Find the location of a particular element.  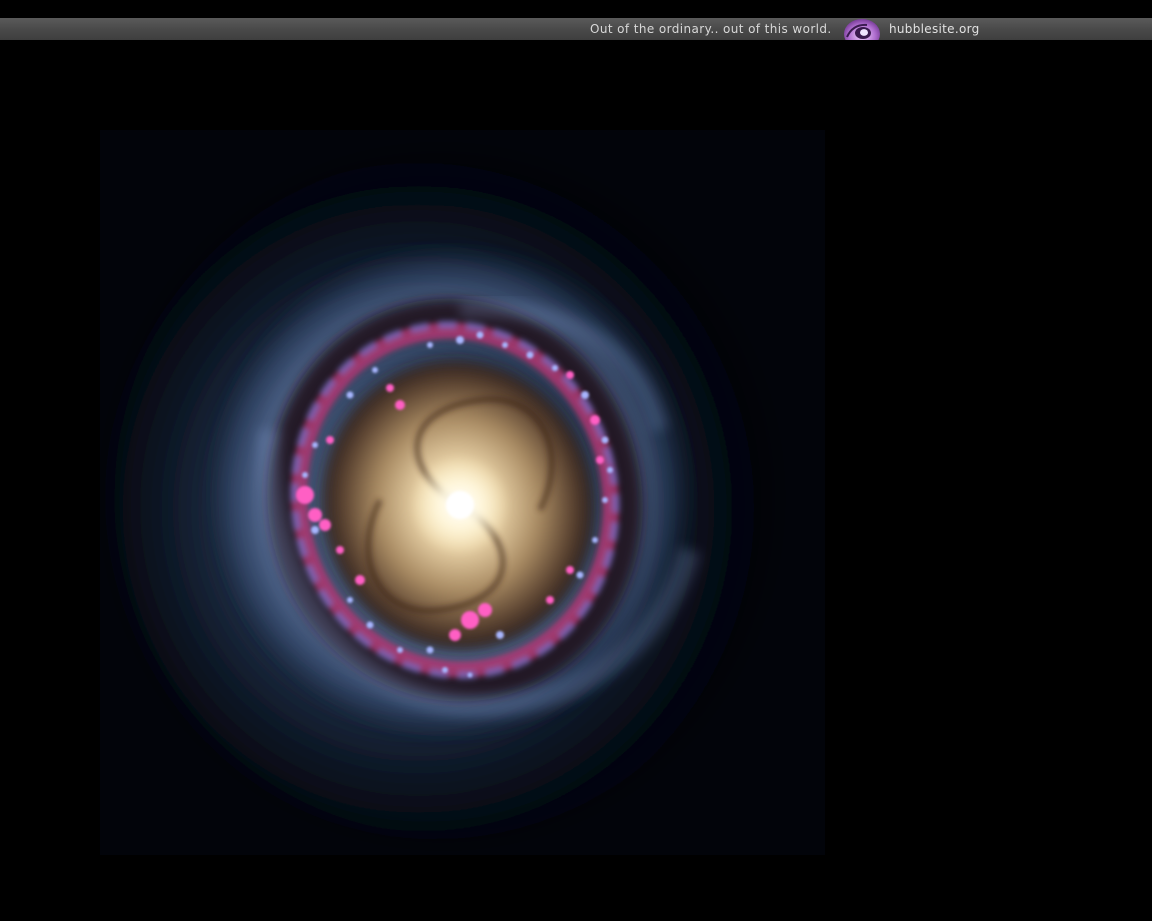

top-black-band is located at coordinates (576, 9).